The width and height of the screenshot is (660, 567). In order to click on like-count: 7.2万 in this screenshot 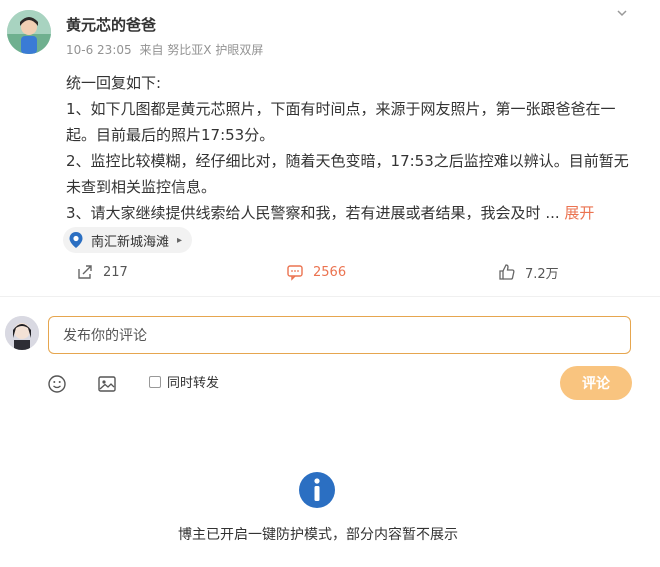, I will do `click(542, 274)`.